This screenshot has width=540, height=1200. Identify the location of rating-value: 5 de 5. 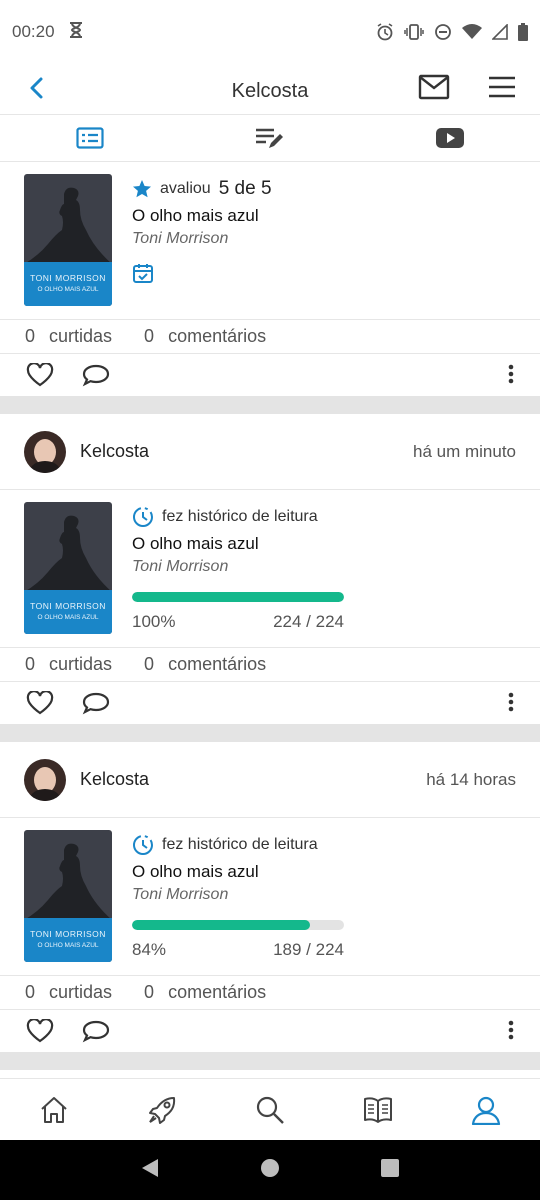
(245, 188).